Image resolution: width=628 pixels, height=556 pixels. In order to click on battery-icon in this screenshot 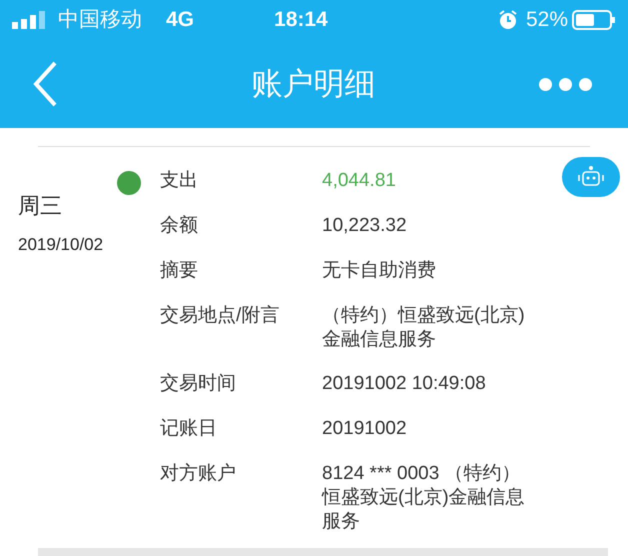, I will do `click(594, 20)`.